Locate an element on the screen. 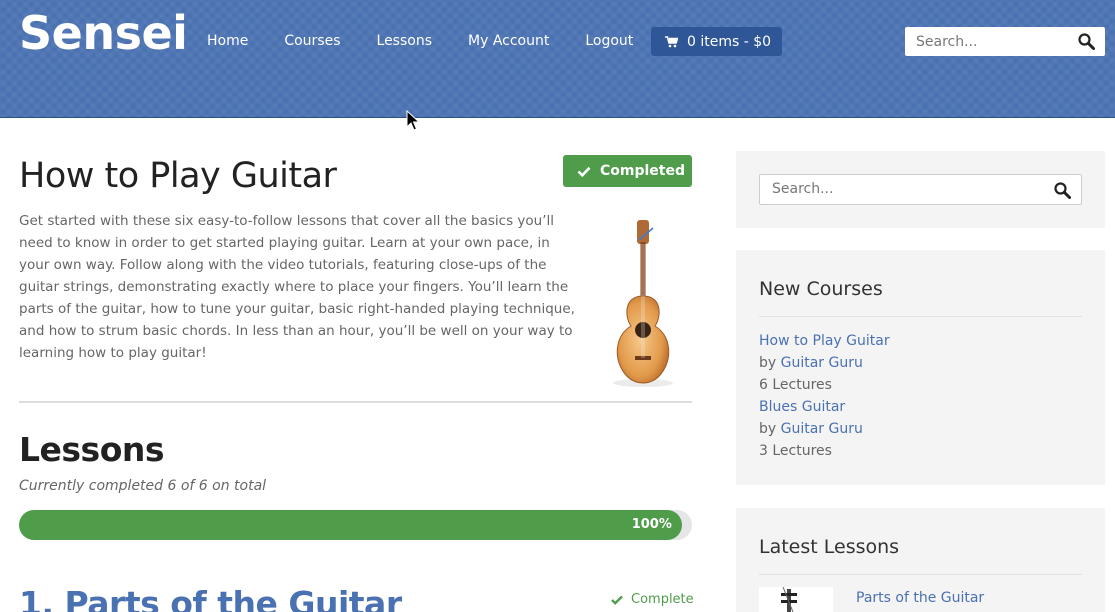 The image size is (1115, 612). section-divider is located at coordinates (355, 402).